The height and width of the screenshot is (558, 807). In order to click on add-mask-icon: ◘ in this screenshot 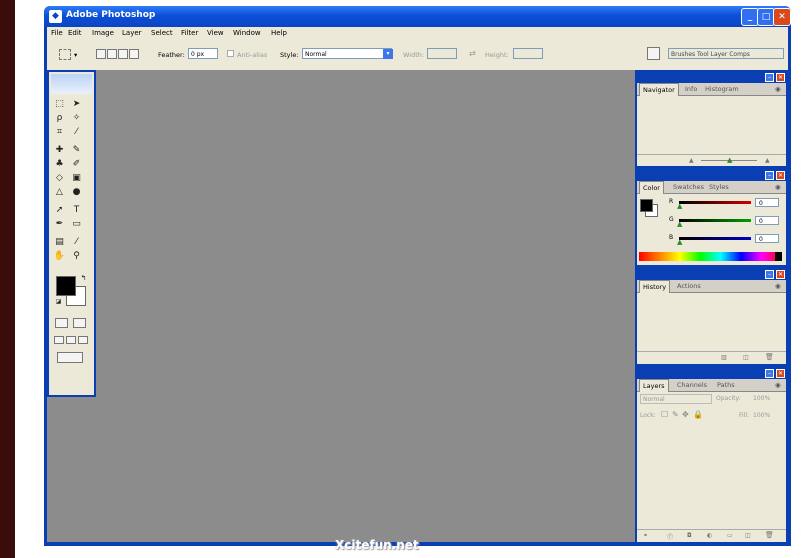, I will do `click(689, 535)`.